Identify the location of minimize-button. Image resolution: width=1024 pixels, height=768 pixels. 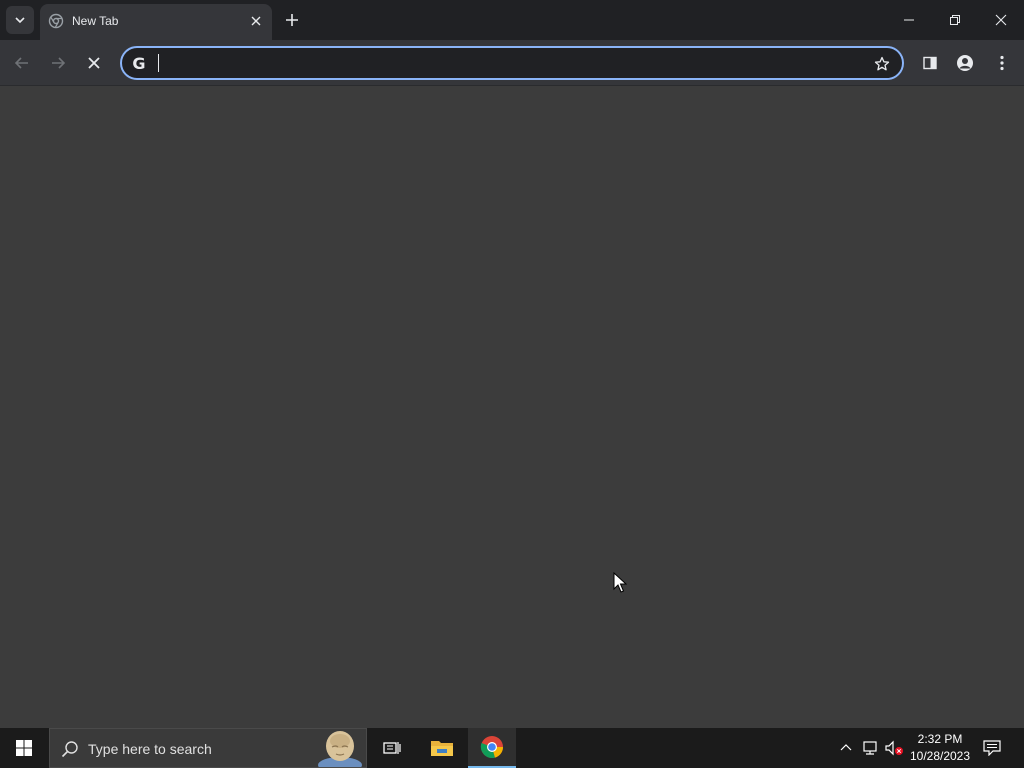
(909, 20).